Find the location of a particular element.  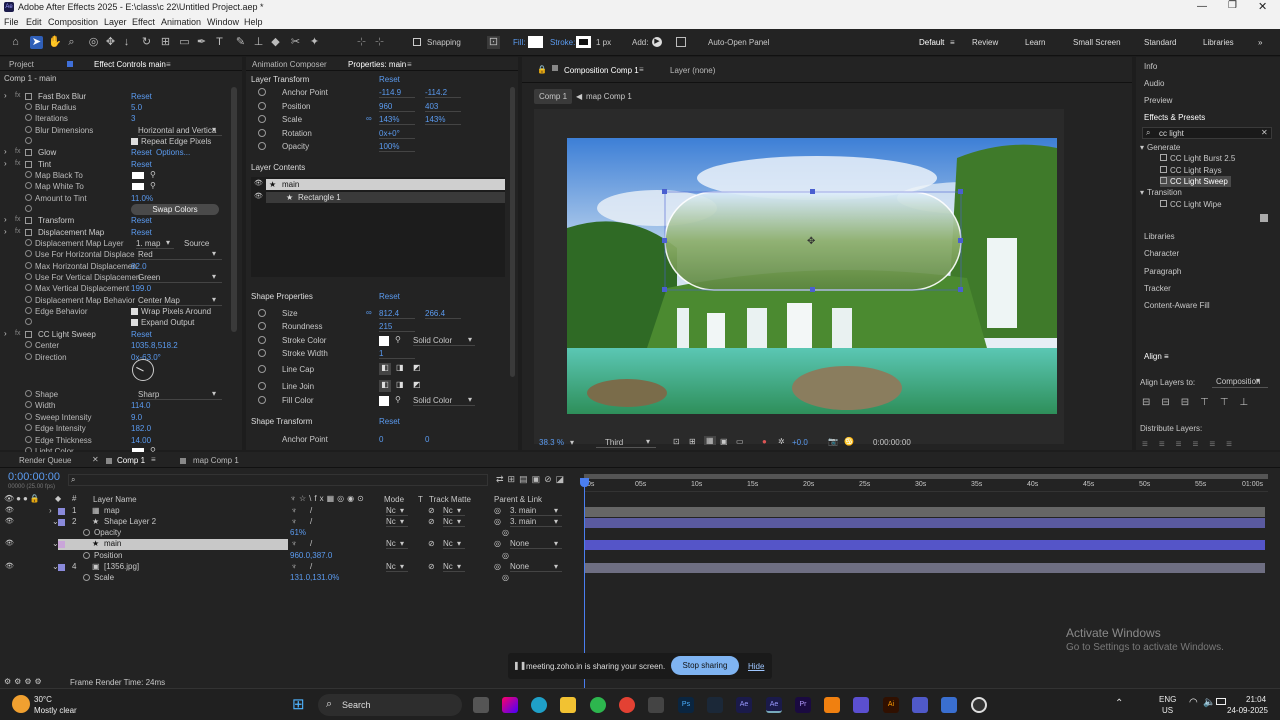

maximize-icon: ❐ is located at coordinates (1232, 5).